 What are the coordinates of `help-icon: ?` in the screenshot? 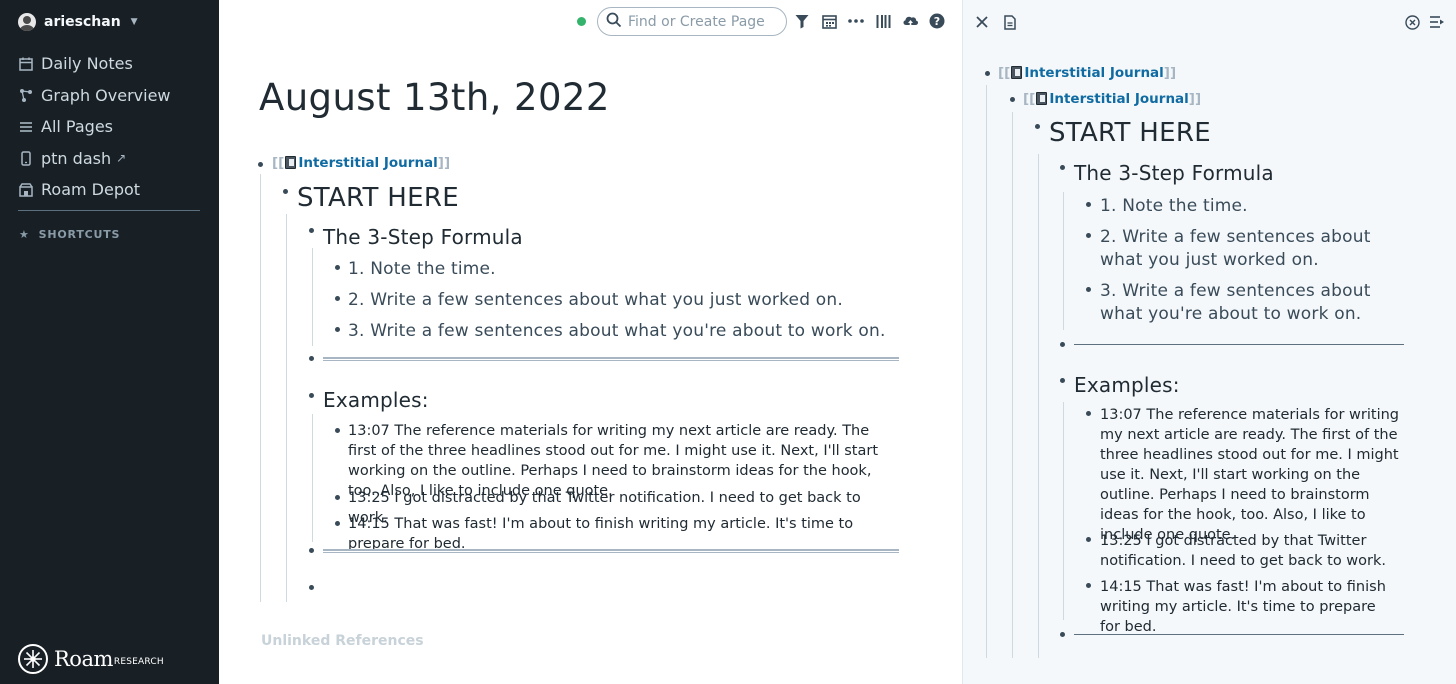 It's located at (937, 21).